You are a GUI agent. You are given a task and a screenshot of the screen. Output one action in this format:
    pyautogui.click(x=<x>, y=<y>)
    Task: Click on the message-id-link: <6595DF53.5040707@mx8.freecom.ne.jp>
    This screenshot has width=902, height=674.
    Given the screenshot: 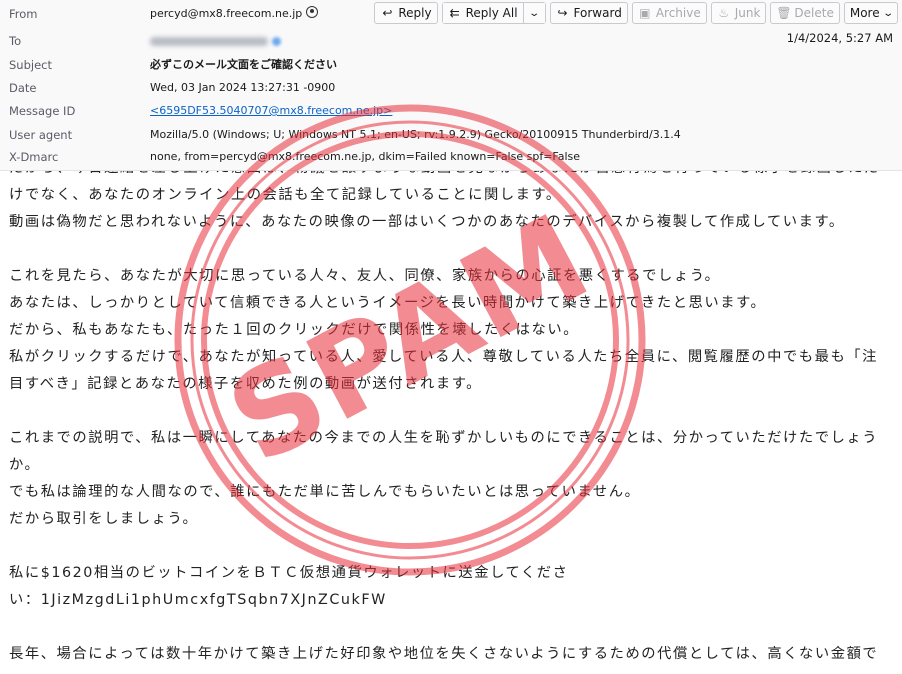 What is the action you would take?
    pyautogui.click(x=271, y=110)
    